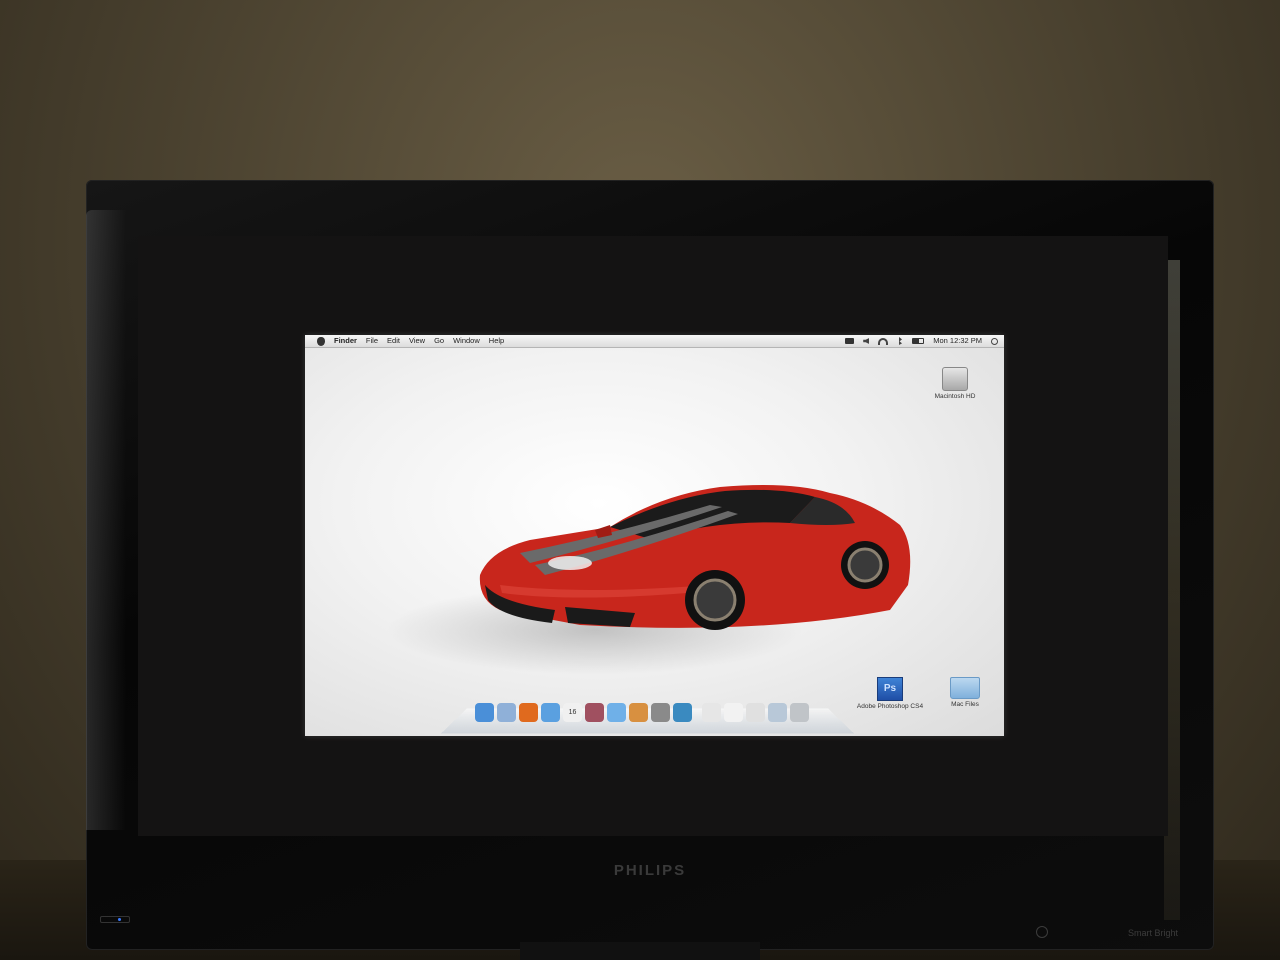 The image size is (1280, 960). What do you see at coordinates (496, 341) in the screenshot?
I see `menu-help: Help` at bounding box center [496, 341].